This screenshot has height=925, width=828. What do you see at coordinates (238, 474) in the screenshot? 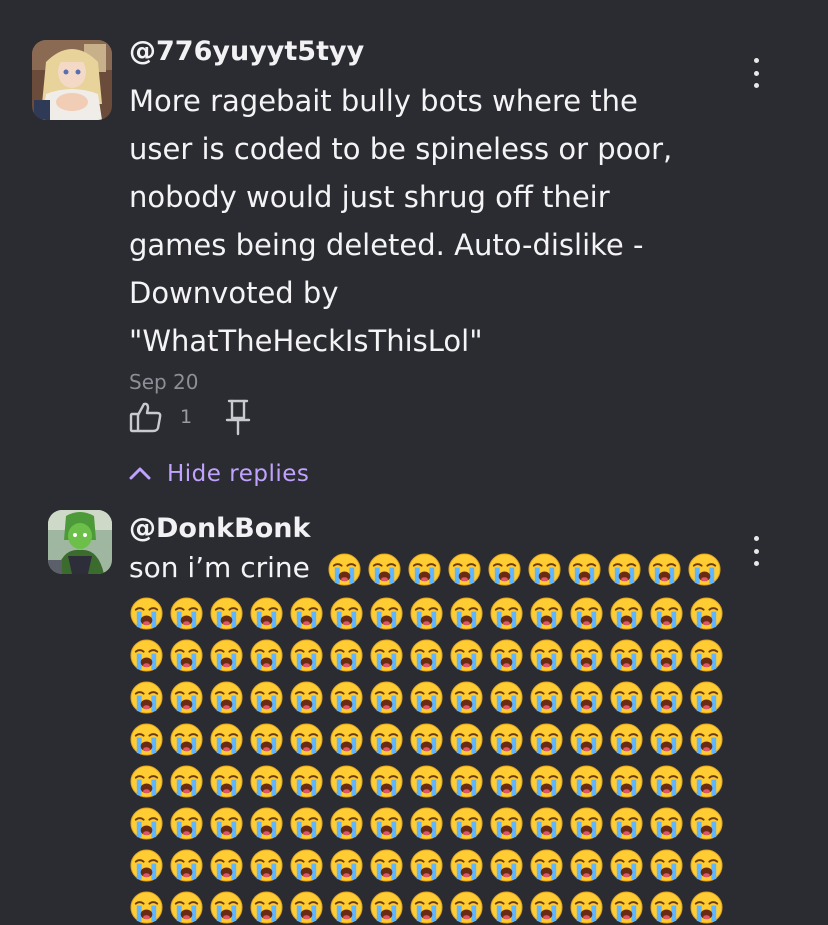
I see `hide-replies-label: Hide replies` at bounding box center [238, 474].